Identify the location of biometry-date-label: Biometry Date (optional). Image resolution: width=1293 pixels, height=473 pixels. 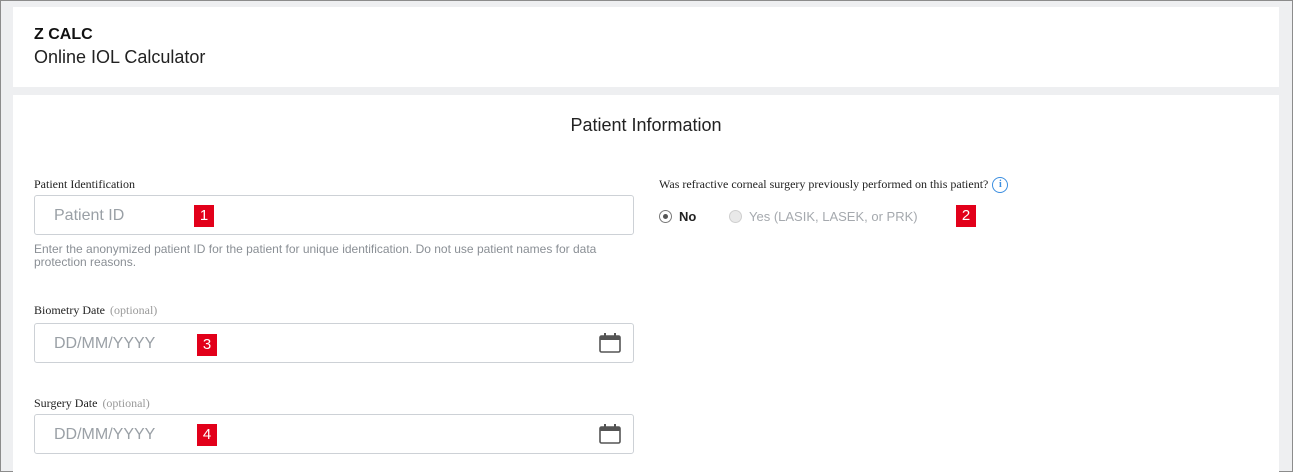
(95, 310).